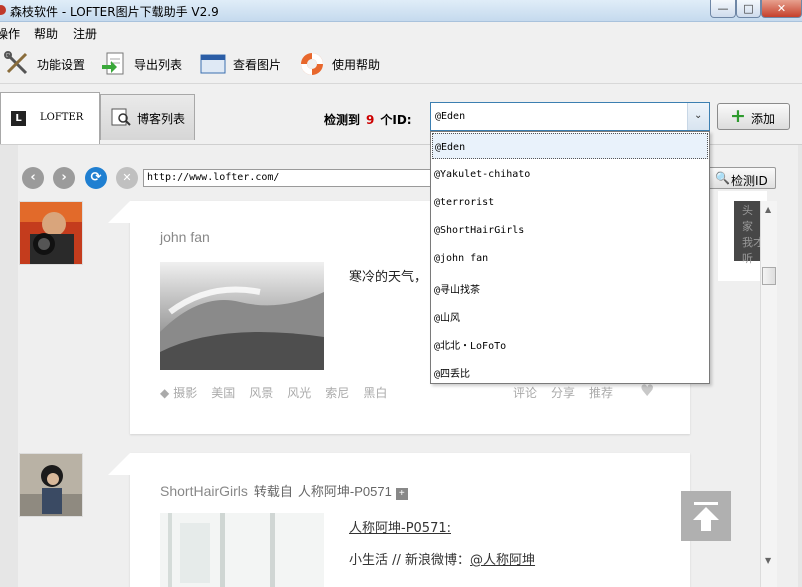 The width and height of the screenshot is (802, 587). I want to click on tag-icon: ◆, so click(165, 393).